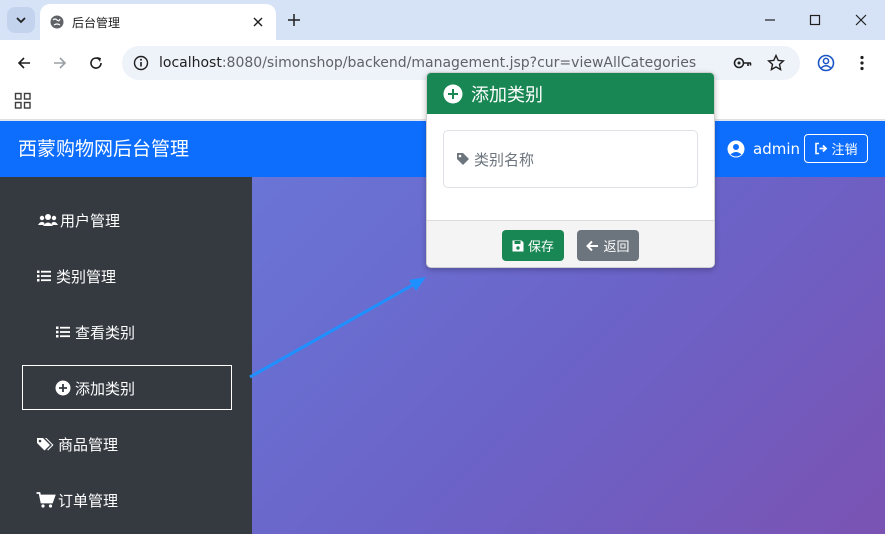 The width and height of the screenshot is (885, 534). What do you see at coordinates (294, 20) in the screenshot?
I see `new-tab-icon` at bounding box center [294, 20].